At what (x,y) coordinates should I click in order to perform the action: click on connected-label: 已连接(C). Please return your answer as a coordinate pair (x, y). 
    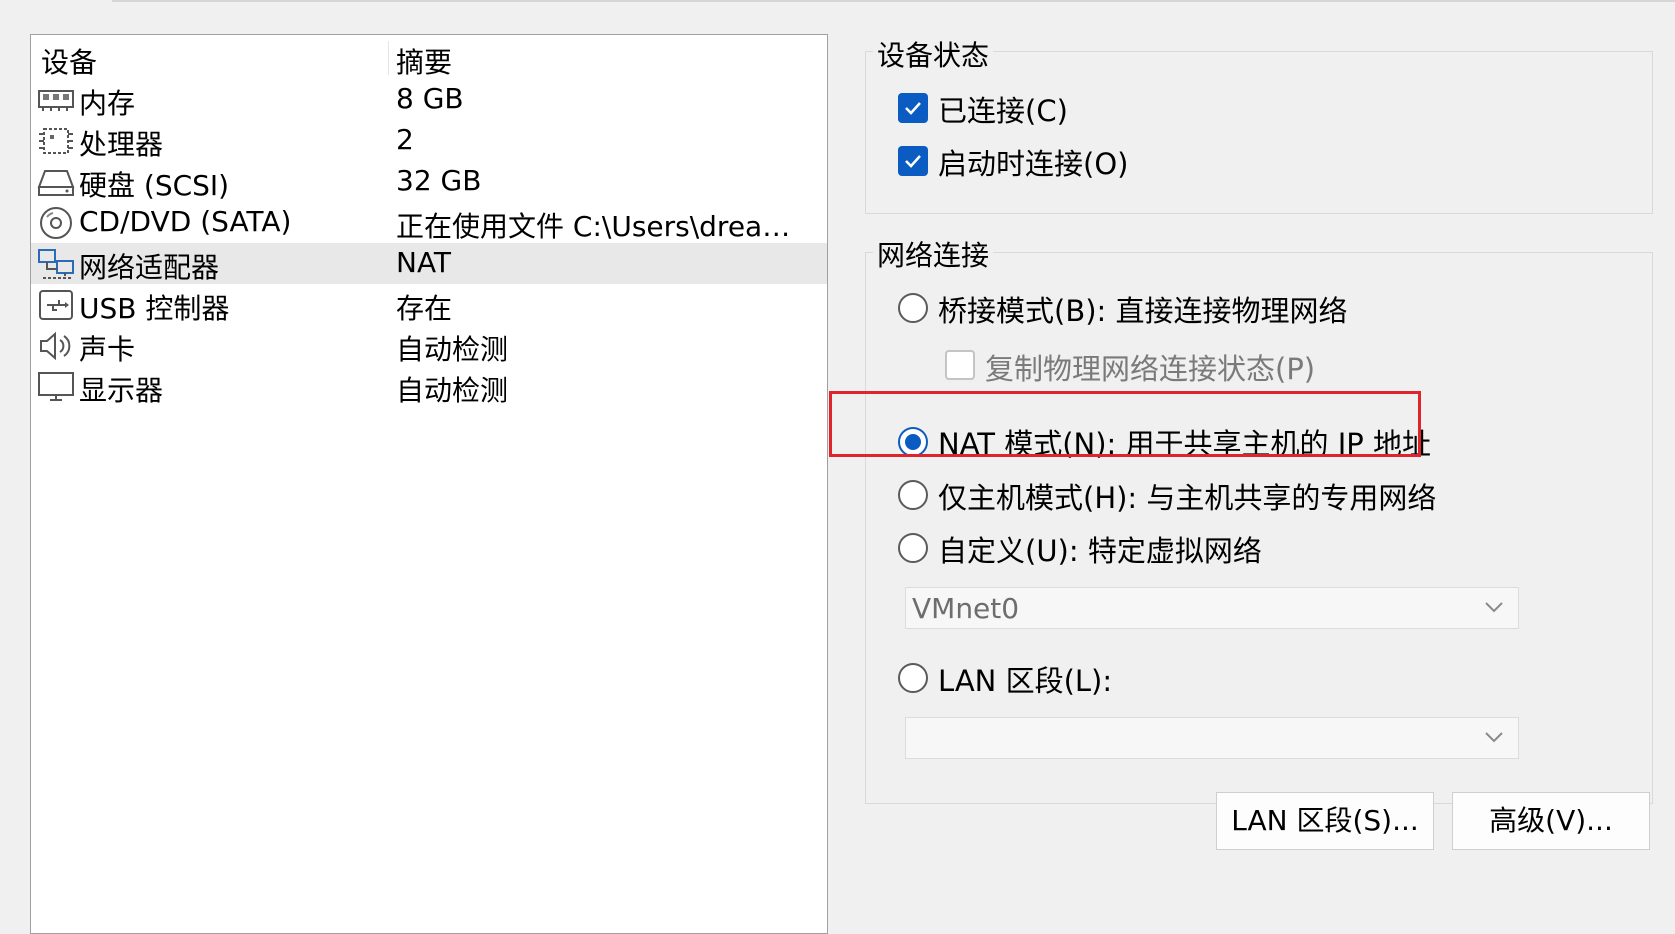
    Looking at the image, I should click on (1003, 109).